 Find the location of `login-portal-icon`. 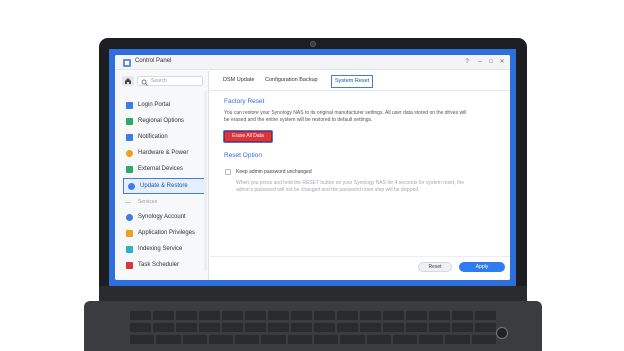

login-portal-icon is located at coordinates (129, 105).